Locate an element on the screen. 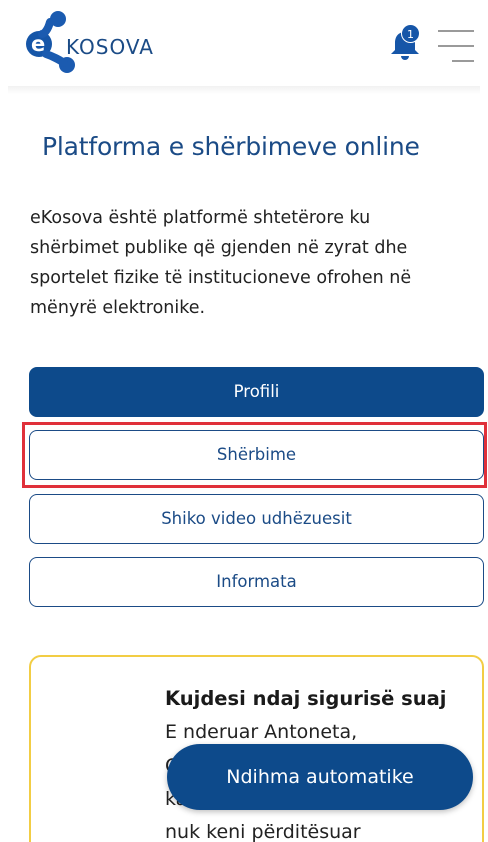 The width and height of the screenshot is (488, 842). notice-greeting: E nderuar Antoneta, is located at coordinates (261, 732).